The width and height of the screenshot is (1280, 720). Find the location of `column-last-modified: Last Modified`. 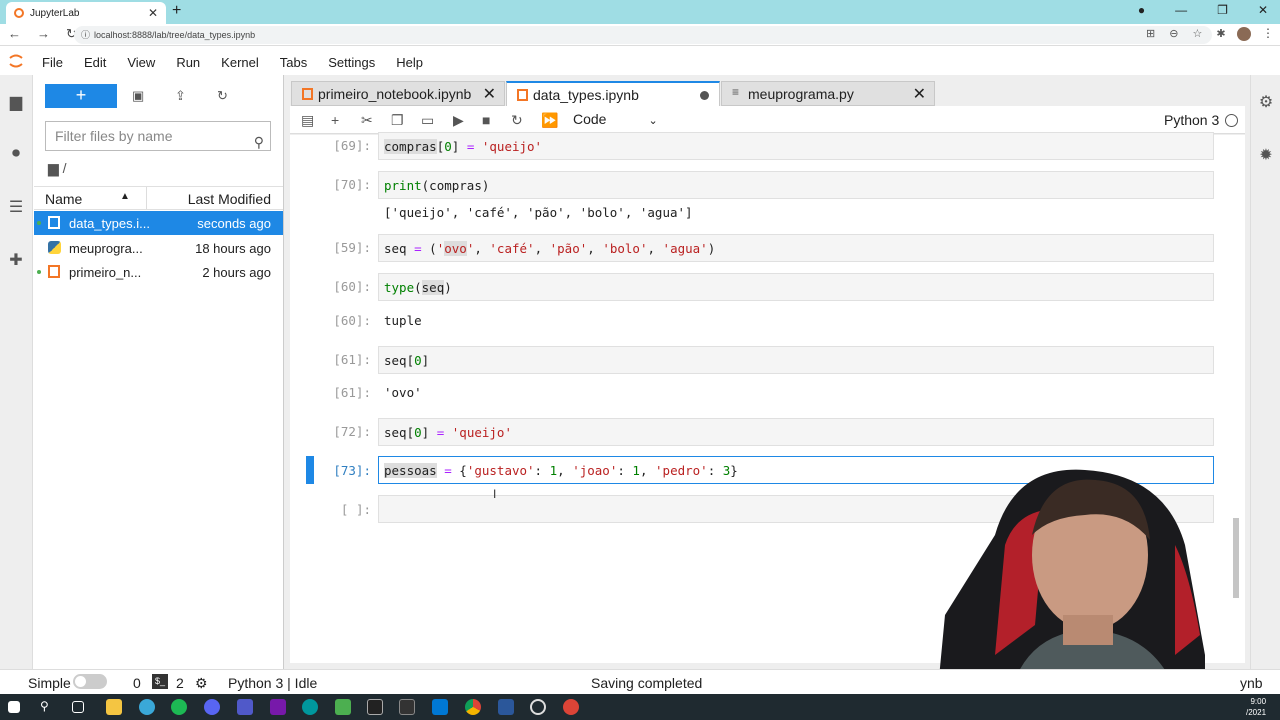

column-last-modified: Last Modified is located at coordinates (229, 199).